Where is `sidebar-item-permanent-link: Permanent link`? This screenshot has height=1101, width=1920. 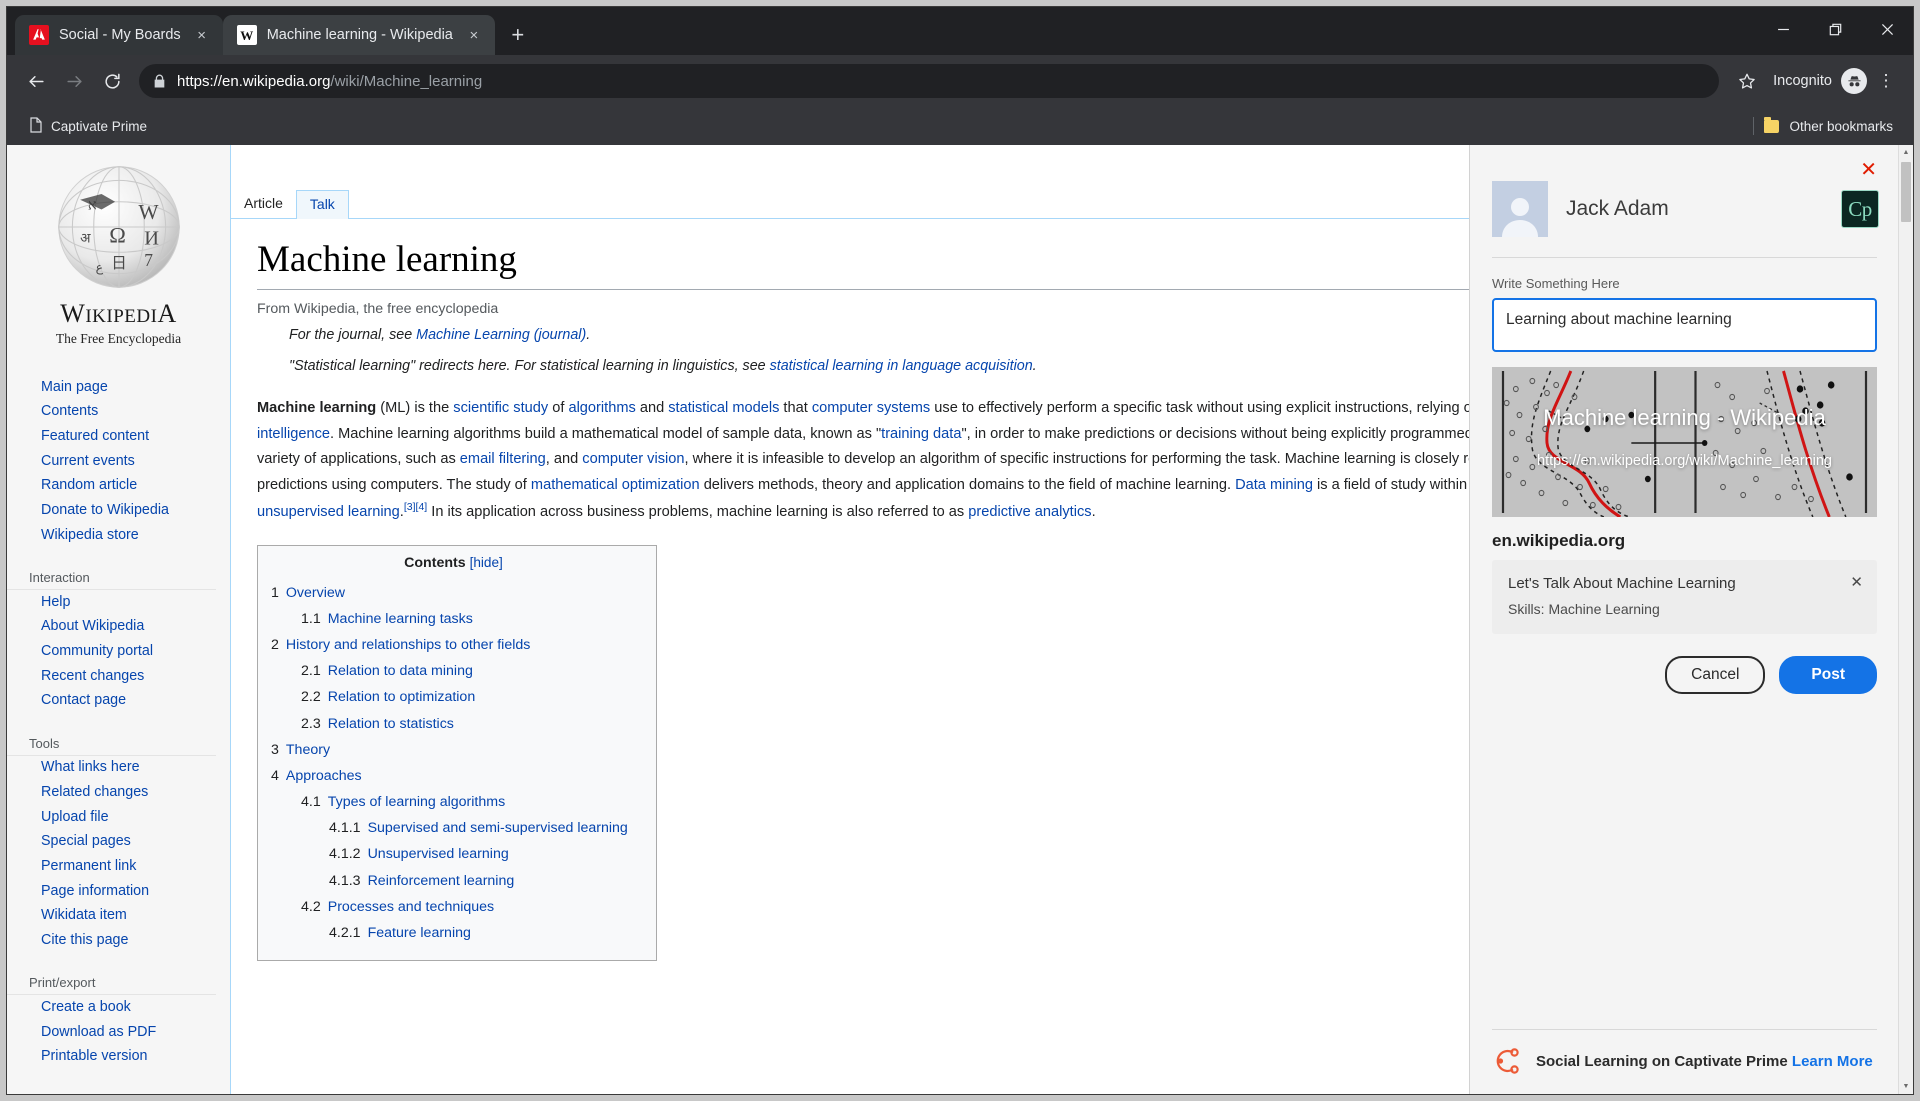 sidebar-item-permanent-link: Permanent link is located at coordinates (118, 867).